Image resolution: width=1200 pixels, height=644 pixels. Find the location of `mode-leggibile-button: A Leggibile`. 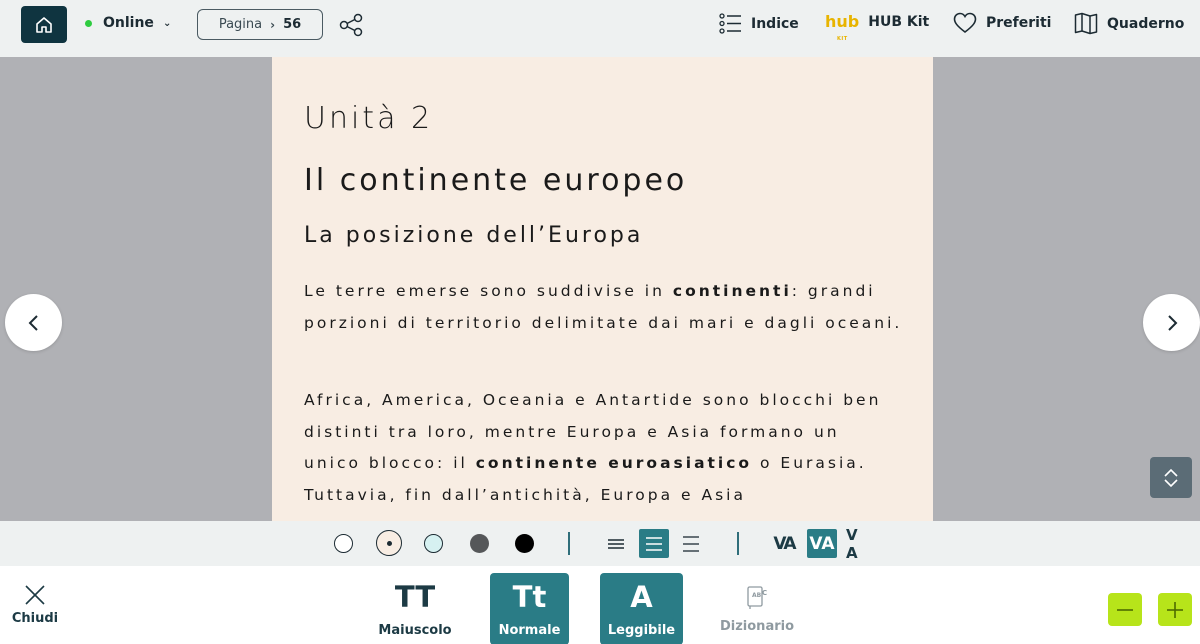

mode-leggibile-button: A Leggibile is located at coordinates (641, 608).